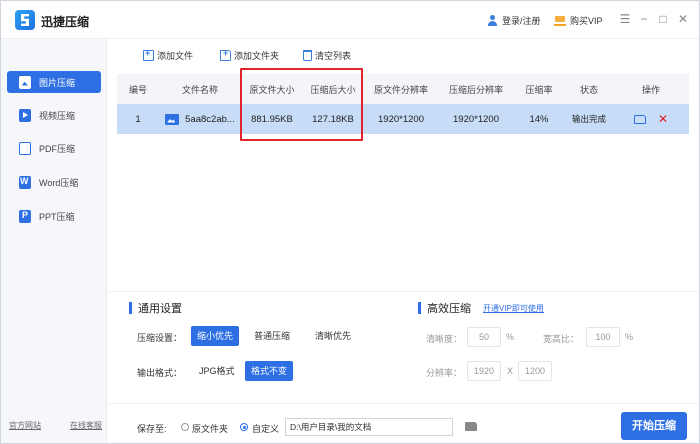  What do you see at coordinates (521, 21) in the screenshot?
I see `login-label: 登录/注册` at bounding box center [521, 21].